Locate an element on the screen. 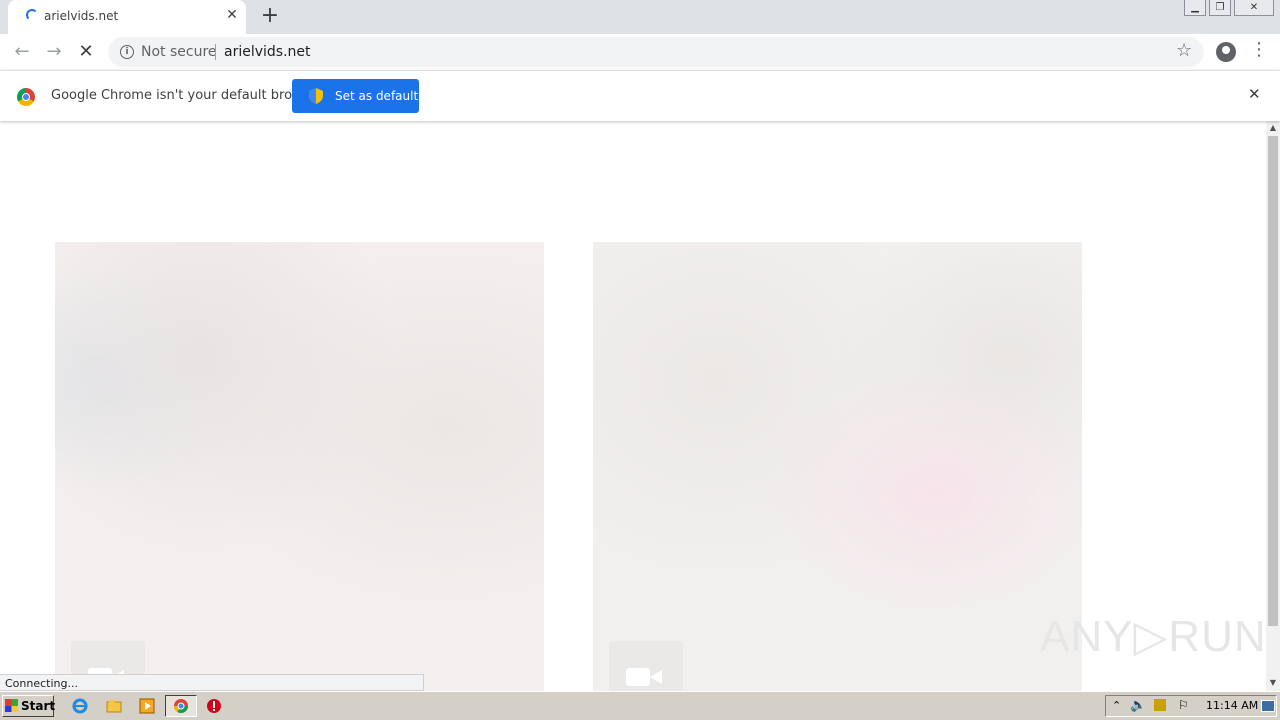  set-as-default-label: Set as default is located at coordinates (377, 96).